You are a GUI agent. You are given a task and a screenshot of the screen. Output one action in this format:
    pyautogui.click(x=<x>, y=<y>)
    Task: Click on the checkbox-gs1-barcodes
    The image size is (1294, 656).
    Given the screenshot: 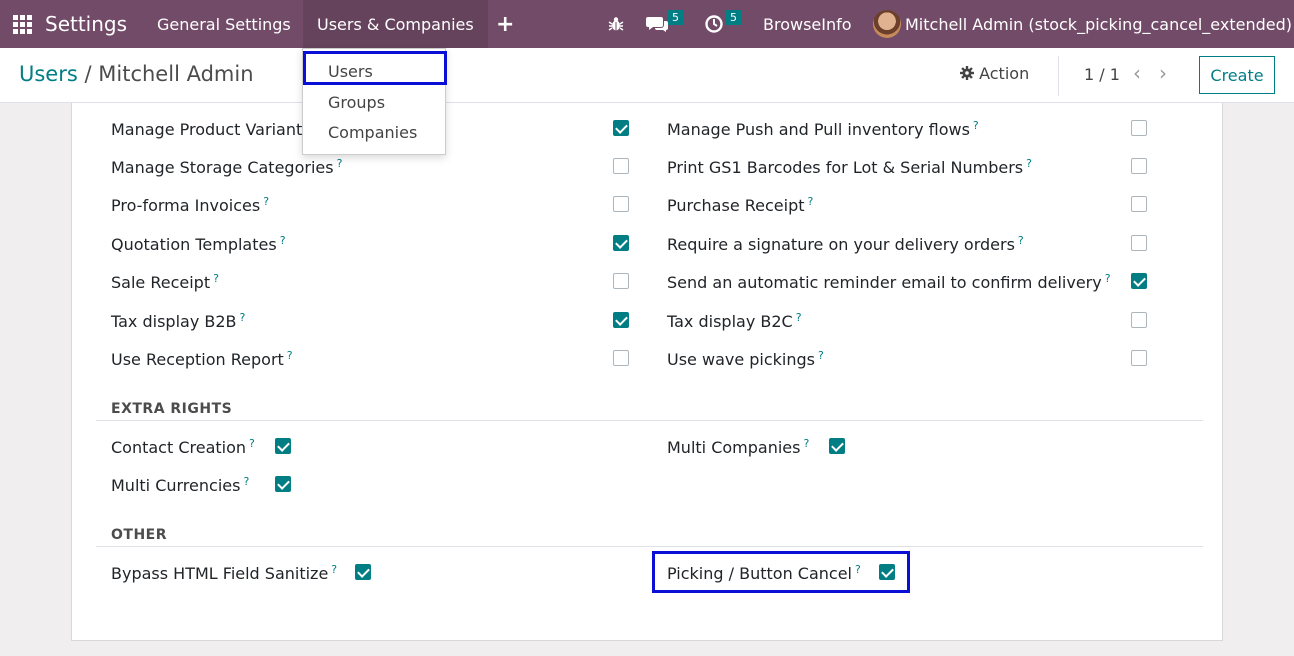 What is the action you would take?
    pyautogui.click(x=1139, y=166)
    